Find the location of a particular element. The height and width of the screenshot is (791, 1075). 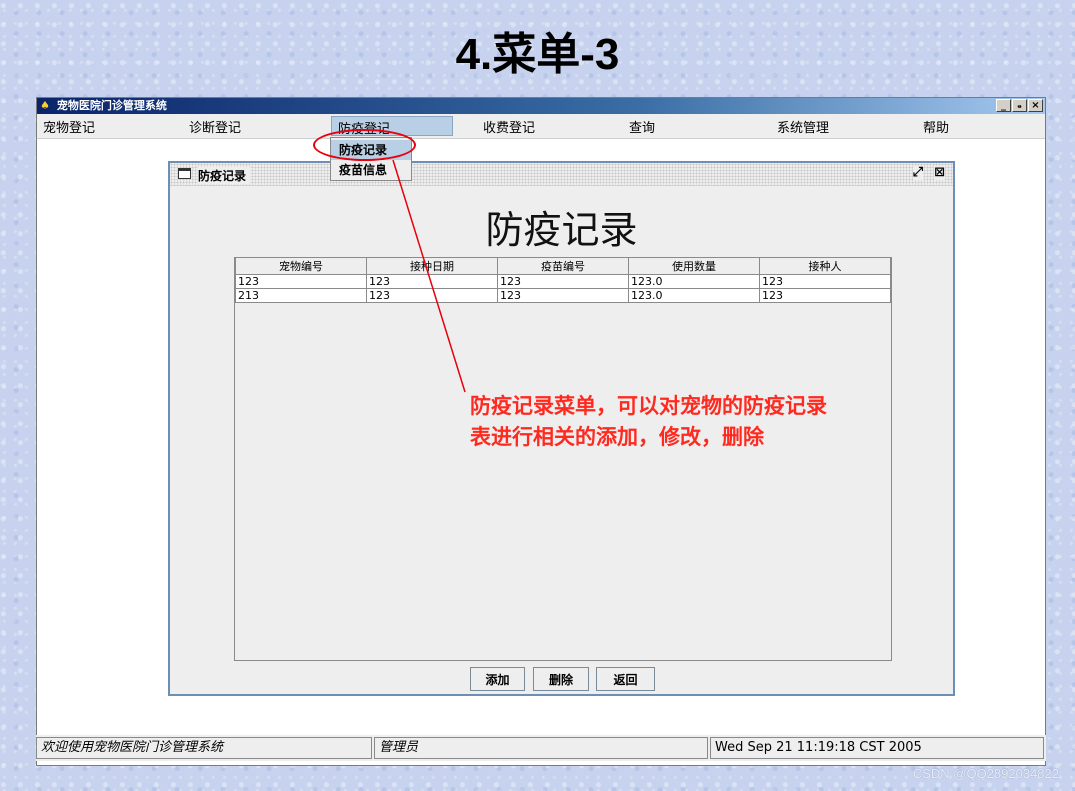

status-welcome: 欢迎使用宠物医院门诊管理系统 is located at coordinates (204, 748).